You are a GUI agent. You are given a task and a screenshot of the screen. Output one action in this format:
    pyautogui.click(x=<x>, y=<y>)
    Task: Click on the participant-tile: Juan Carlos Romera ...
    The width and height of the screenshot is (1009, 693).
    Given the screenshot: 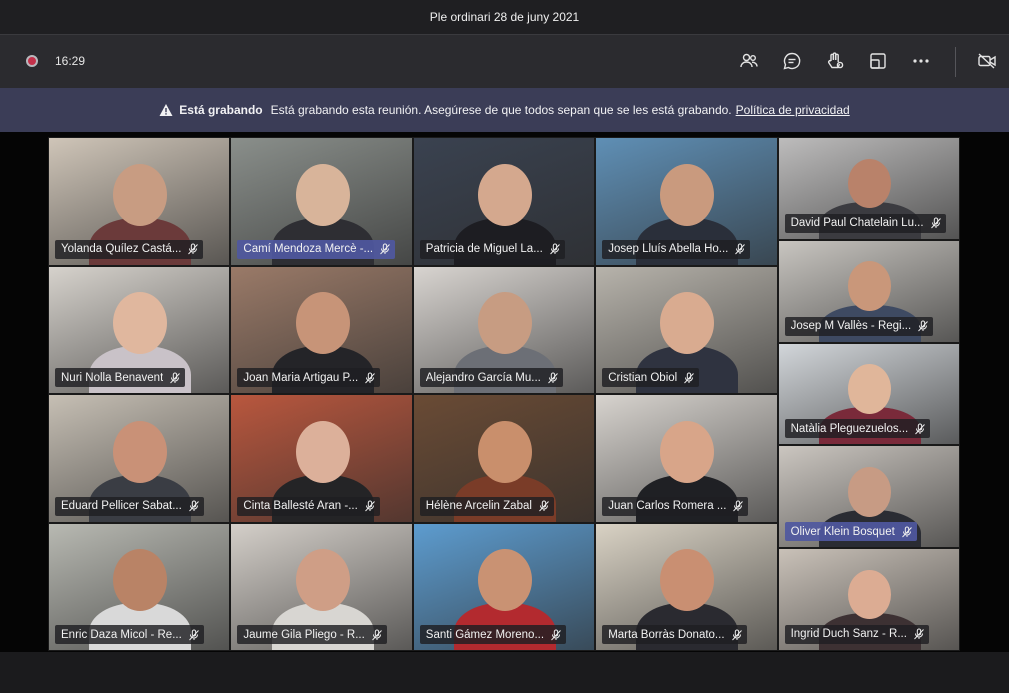 What is the action you would take?
    pyautogui.click(x=686, y=458)
    